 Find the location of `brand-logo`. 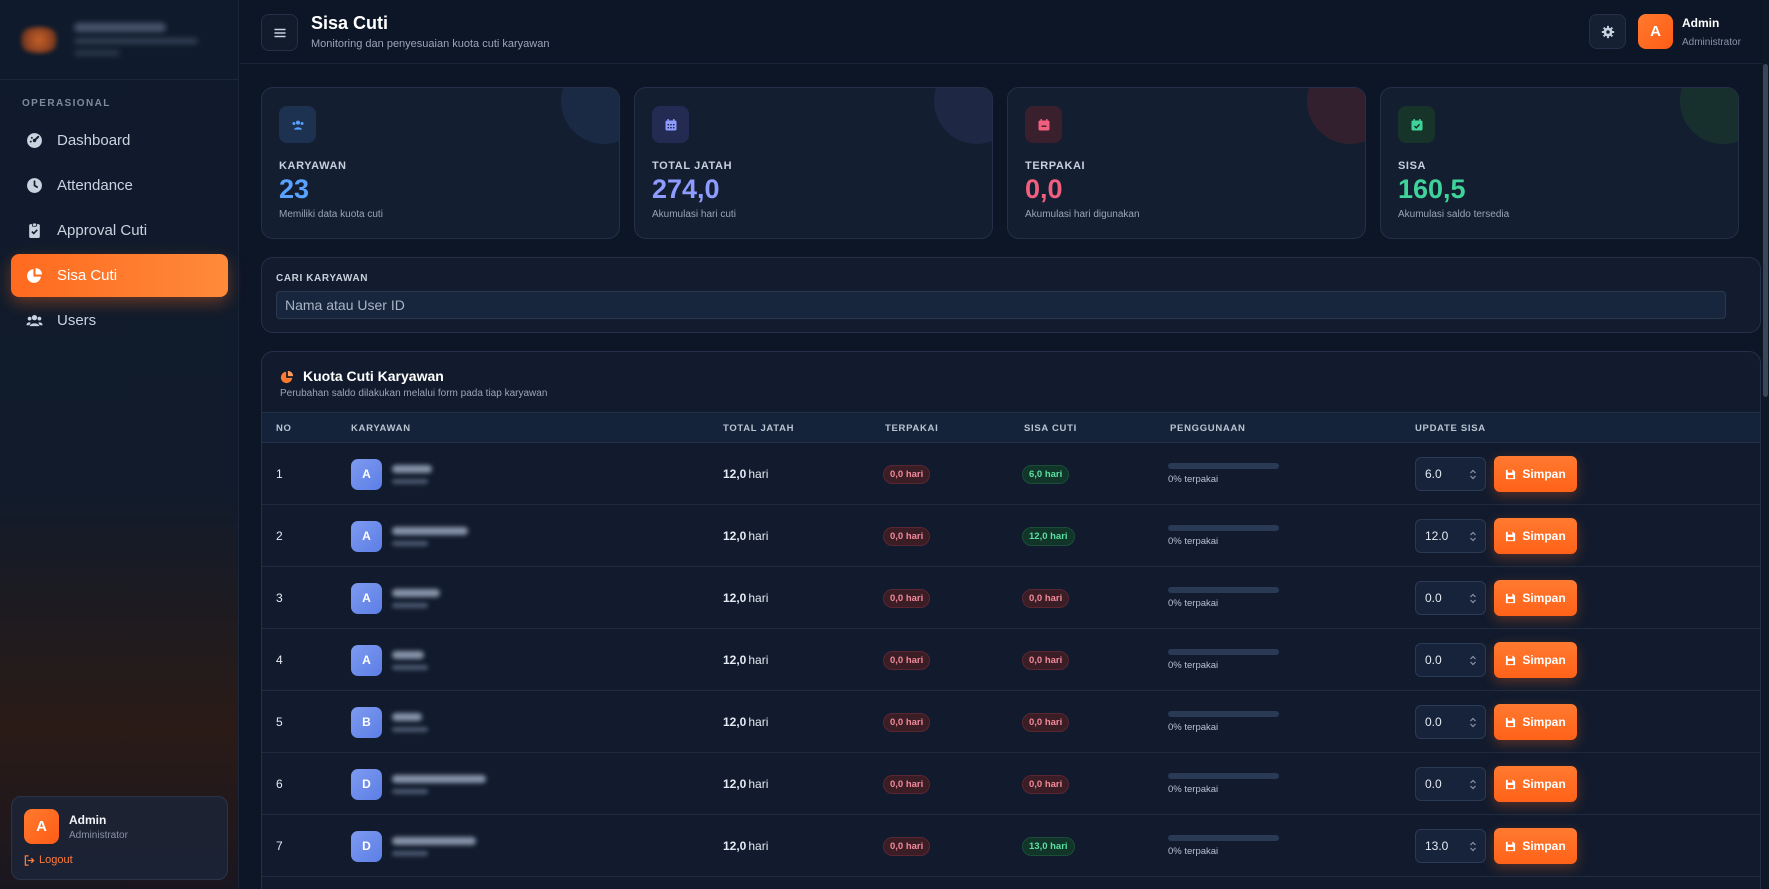

brand-logo is located at coordinates (39, 39).